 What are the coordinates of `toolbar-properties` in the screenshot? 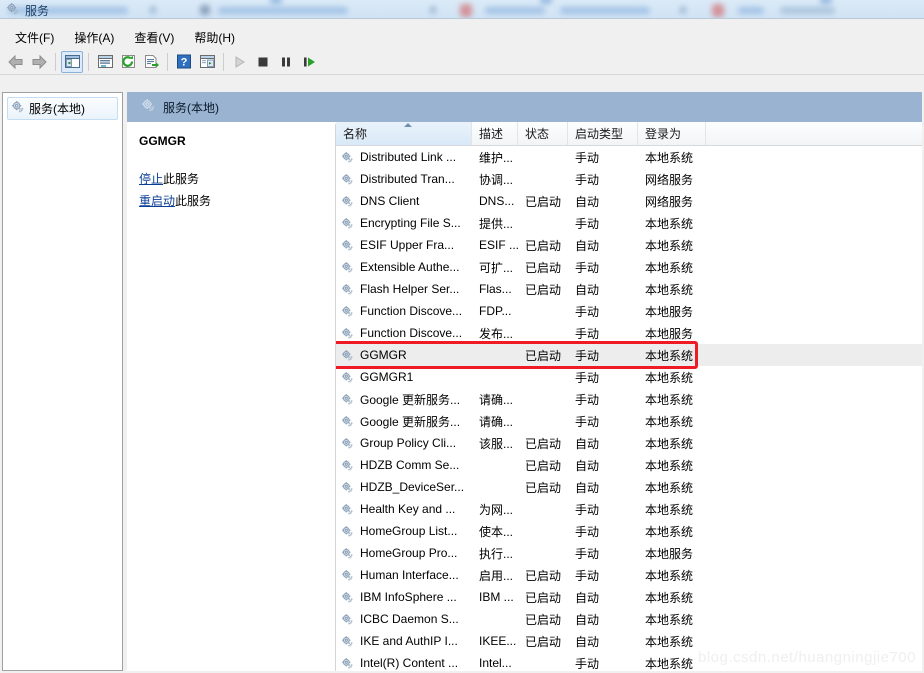 It's located at (105, 62).